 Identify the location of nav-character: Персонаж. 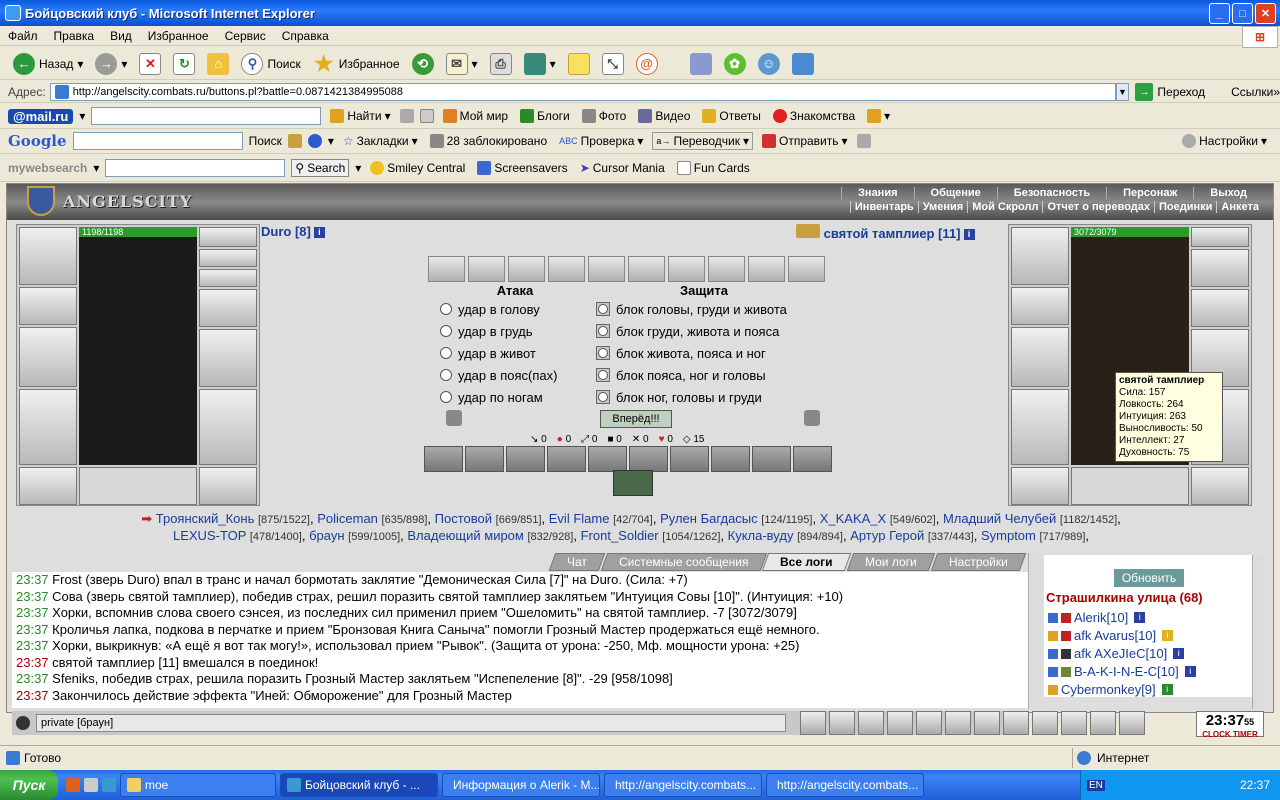
(1149, 193).